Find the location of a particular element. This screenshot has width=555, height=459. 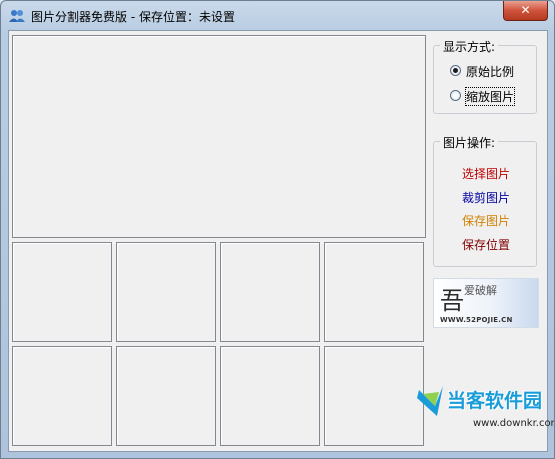

close-icon: ✕ is located at coordinates (525, 10).